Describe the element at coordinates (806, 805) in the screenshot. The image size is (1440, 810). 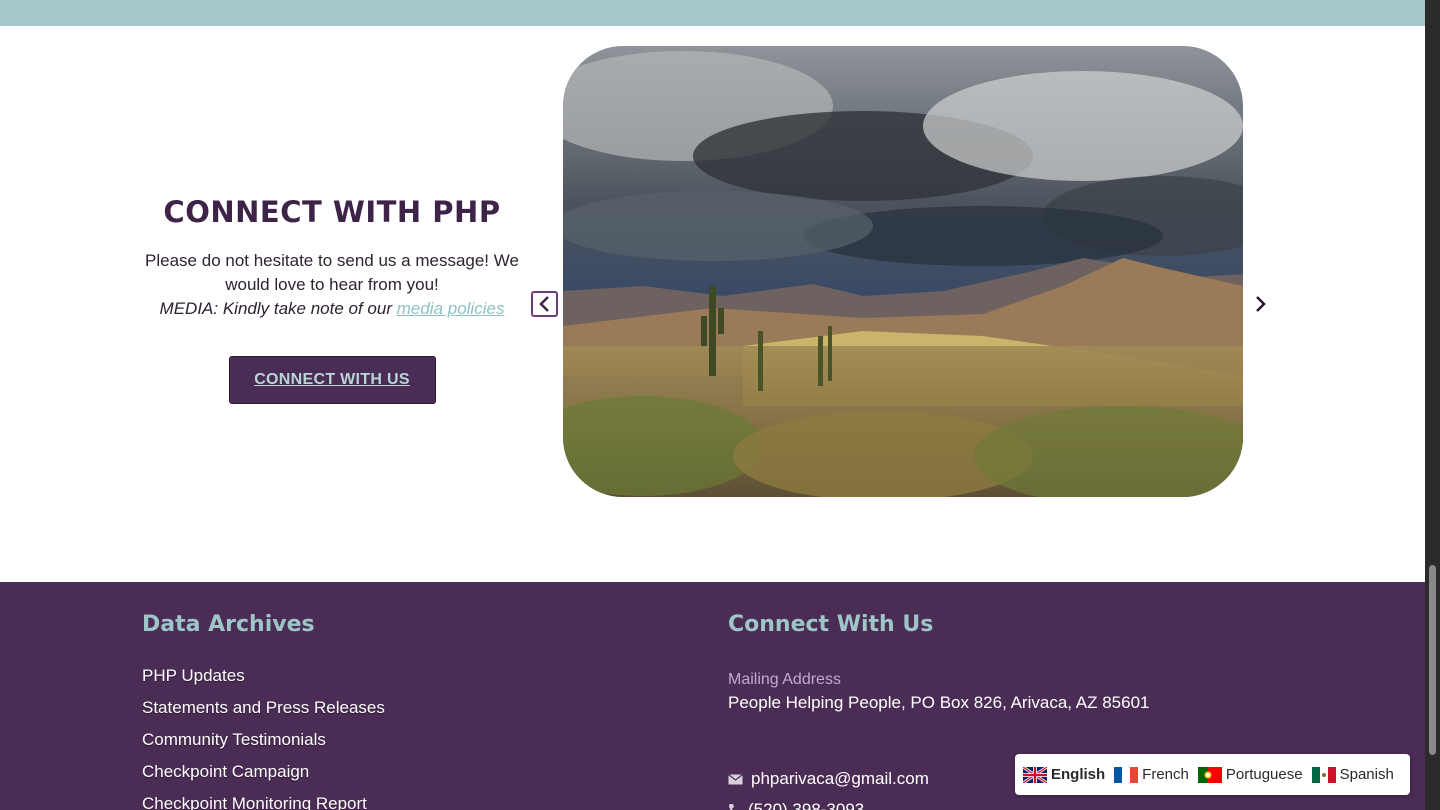
I see `phone-number: (520) 398-3093` at that location.